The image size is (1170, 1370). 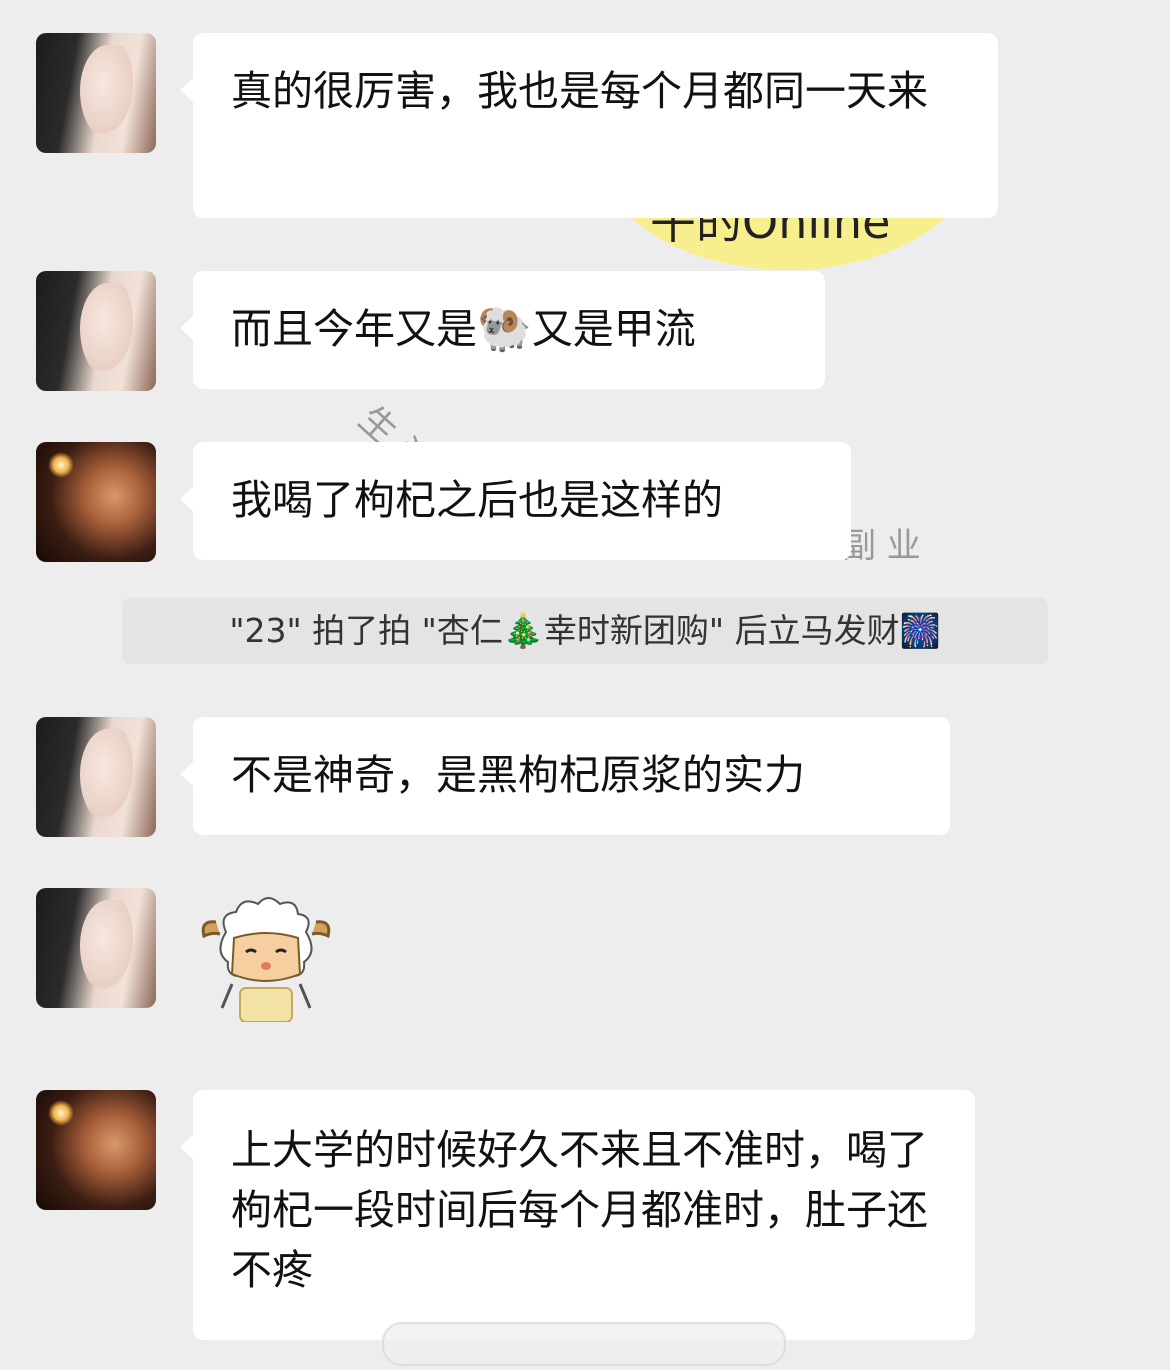 I want to click on message-bubble: 而且今年又是🐏又是甲流, so click(x=502, y=330).